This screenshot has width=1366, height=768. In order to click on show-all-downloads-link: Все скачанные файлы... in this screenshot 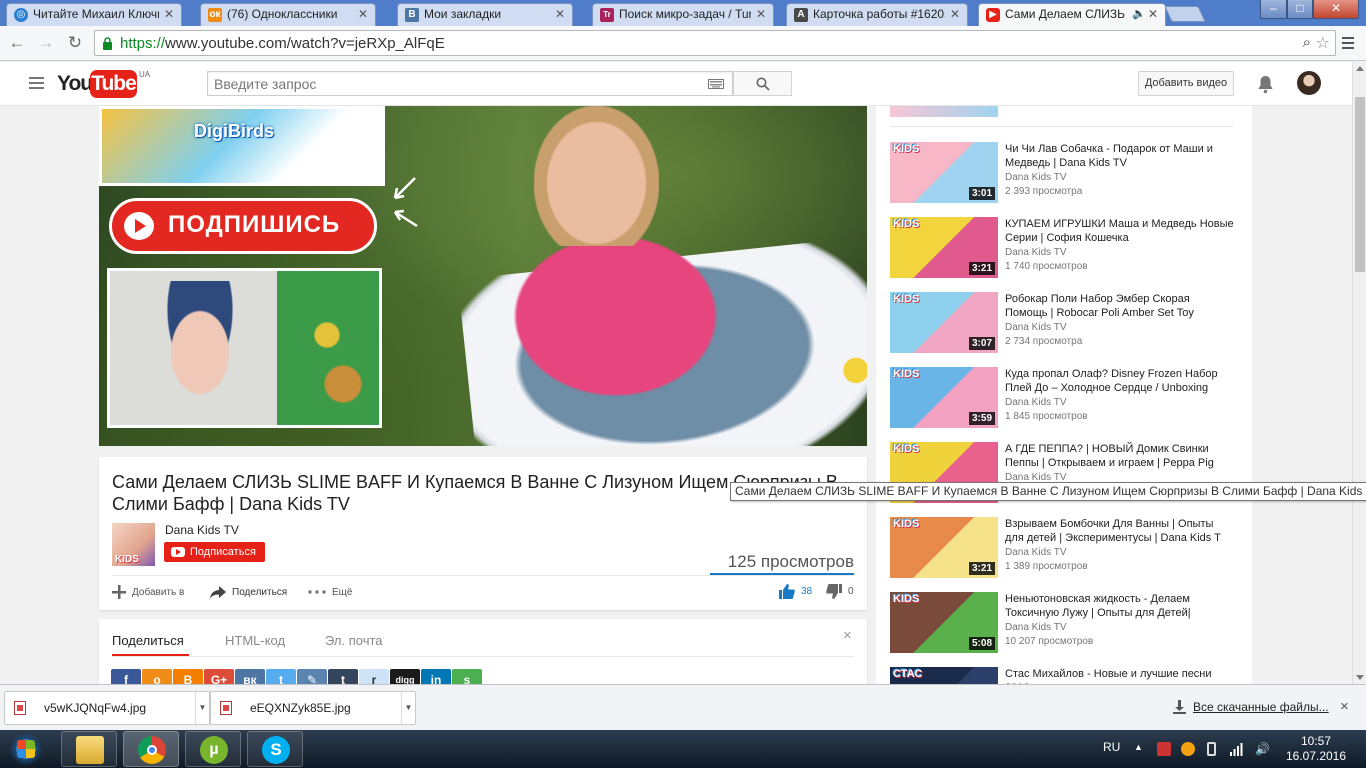, I will do `click(1261, 707)`.